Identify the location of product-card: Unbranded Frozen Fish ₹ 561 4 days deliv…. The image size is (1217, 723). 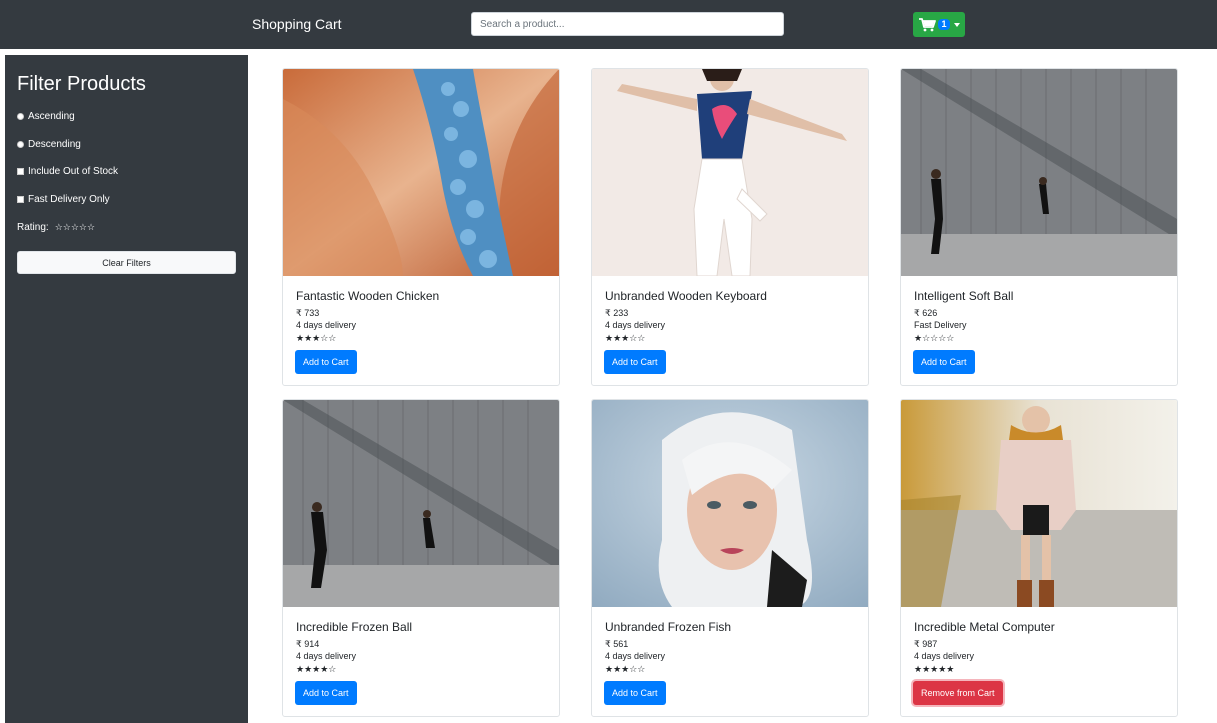
(730, 558).